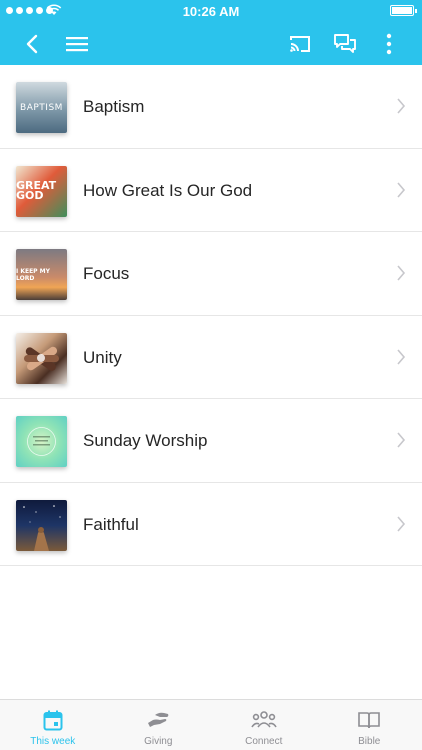 This screenshot has height=750, width=422. I want to click on people-group-icon, so click(264, 720).